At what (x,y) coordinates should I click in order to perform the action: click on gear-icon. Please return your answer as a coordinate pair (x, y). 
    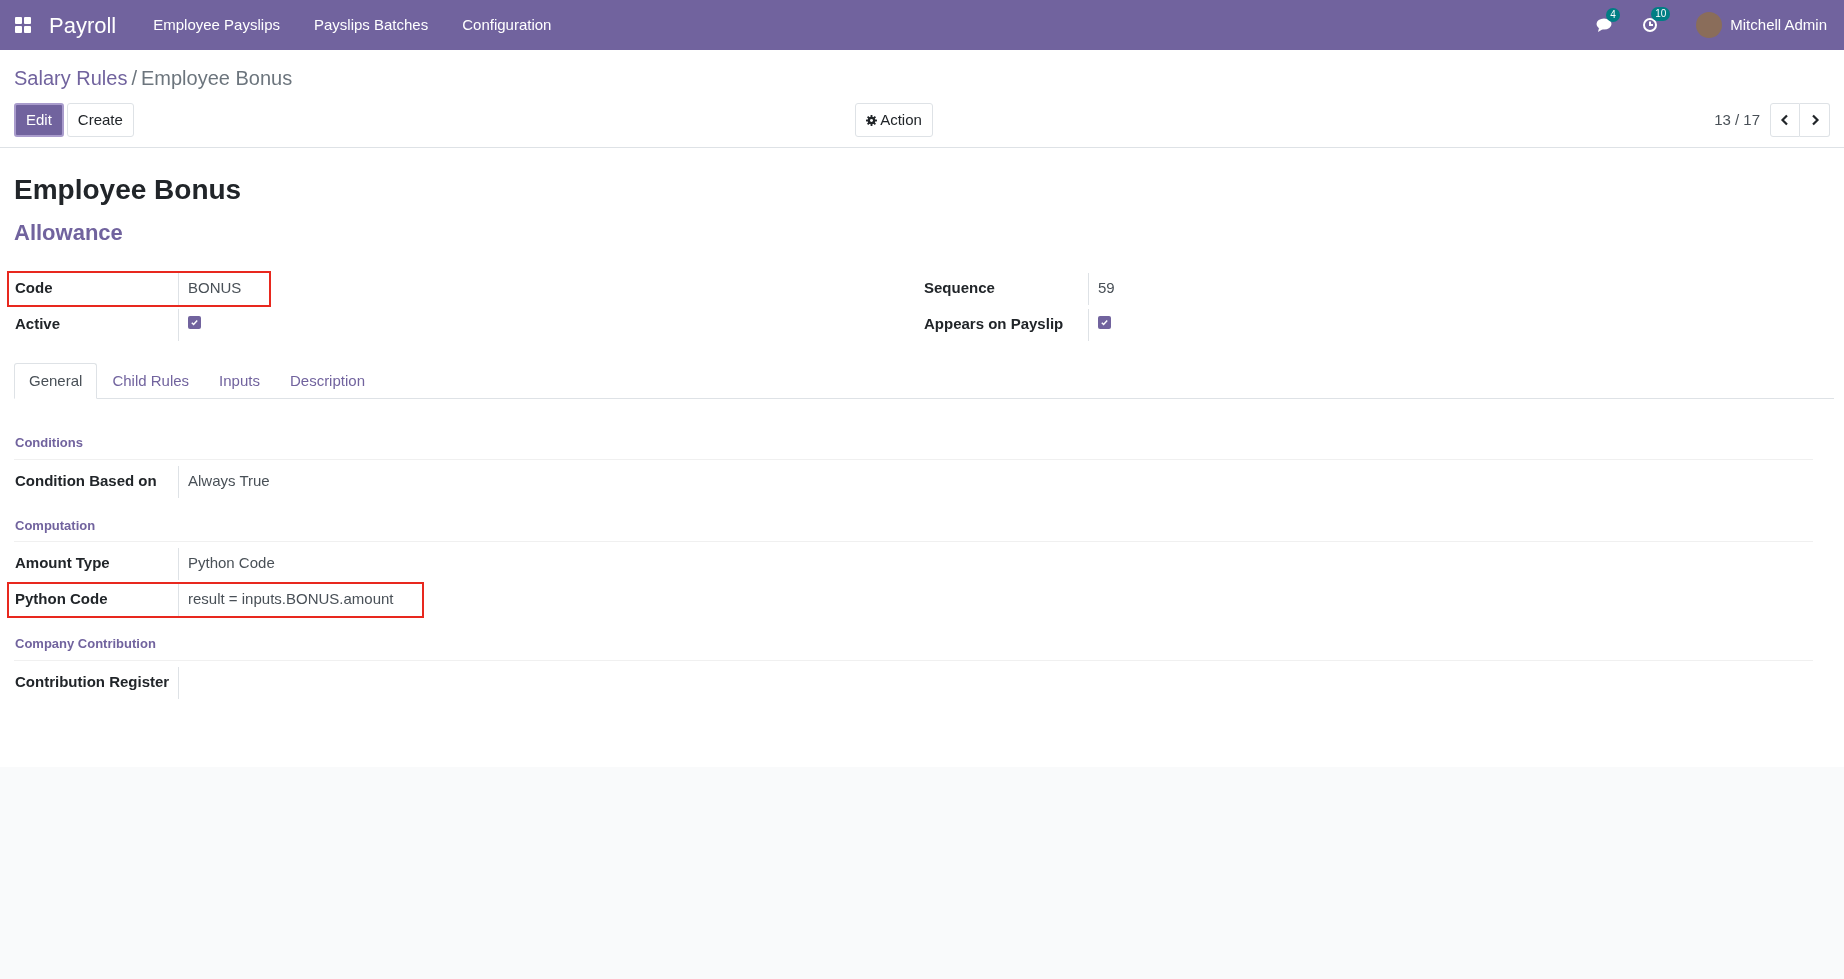
    Looking at the image, I should click on (872, 120).